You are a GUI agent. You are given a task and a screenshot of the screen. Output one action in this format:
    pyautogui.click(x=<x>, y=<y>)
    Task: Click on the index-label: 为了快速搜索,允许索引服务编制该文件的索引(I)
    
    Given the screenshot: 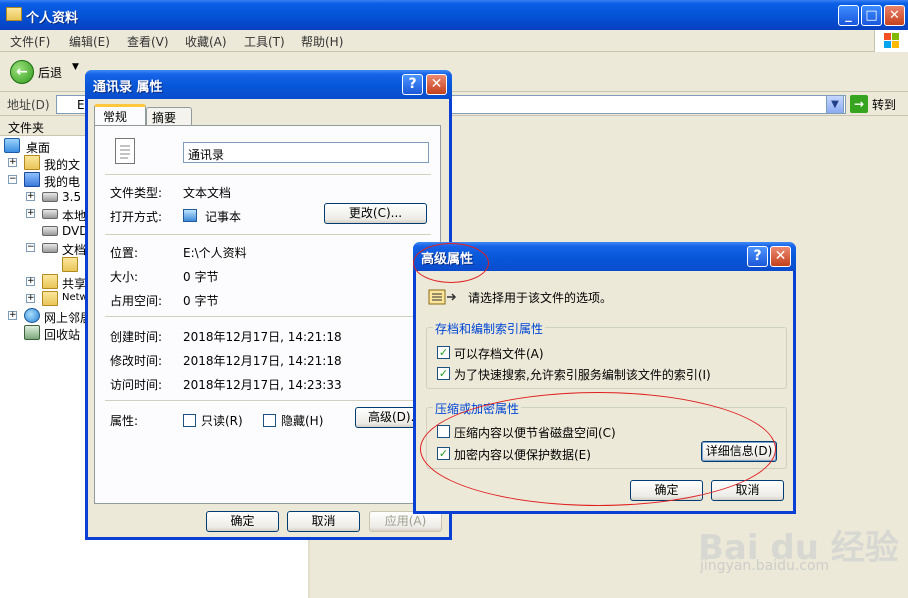 What is the action you would take?
    pyautogui.click(x=582, y=374)
    